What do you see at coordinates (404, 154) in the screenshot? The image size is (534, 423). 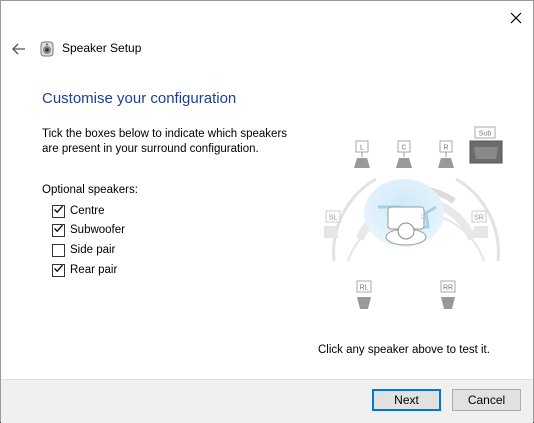 I see `speaker-center: C` at bounding box center [404, 154].